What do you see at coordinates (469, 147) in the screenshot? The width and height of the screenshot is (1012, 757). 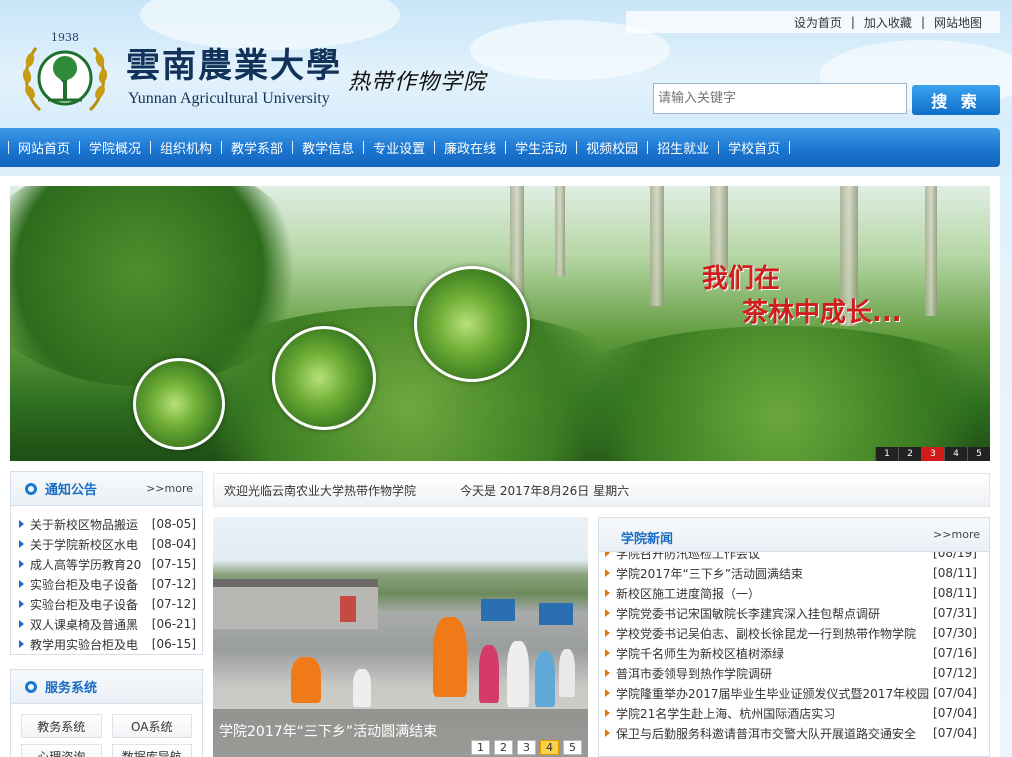 I see `nav-integrity: 廉政在线` at bounding box center [469, 147].